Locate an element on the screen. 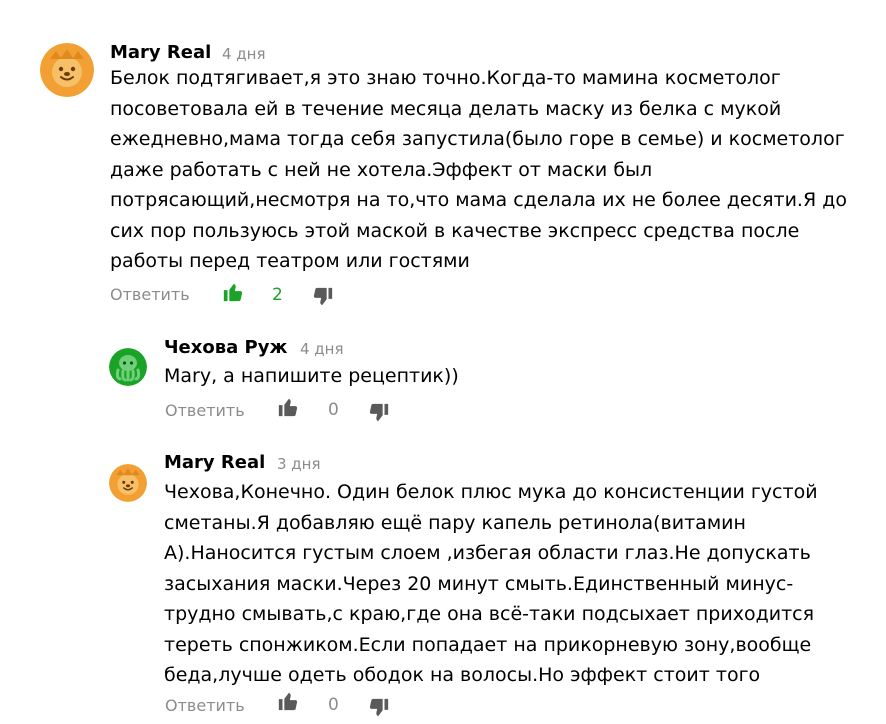 The height and width of the screenshot is (724, 886). octopus-avatar-icon is located at coordinates (128, 367).